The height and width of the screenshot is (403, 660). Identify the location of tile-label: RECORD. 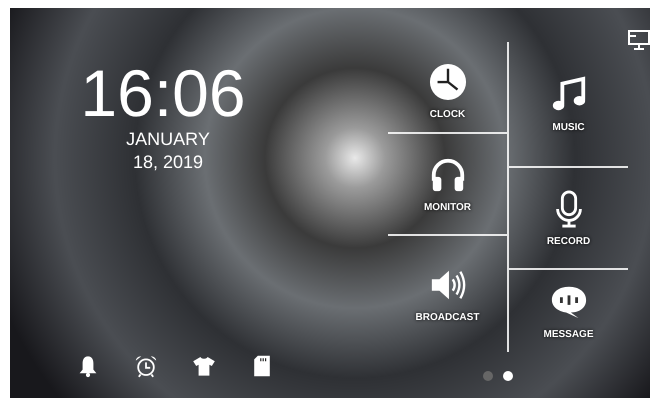
(568, 241).